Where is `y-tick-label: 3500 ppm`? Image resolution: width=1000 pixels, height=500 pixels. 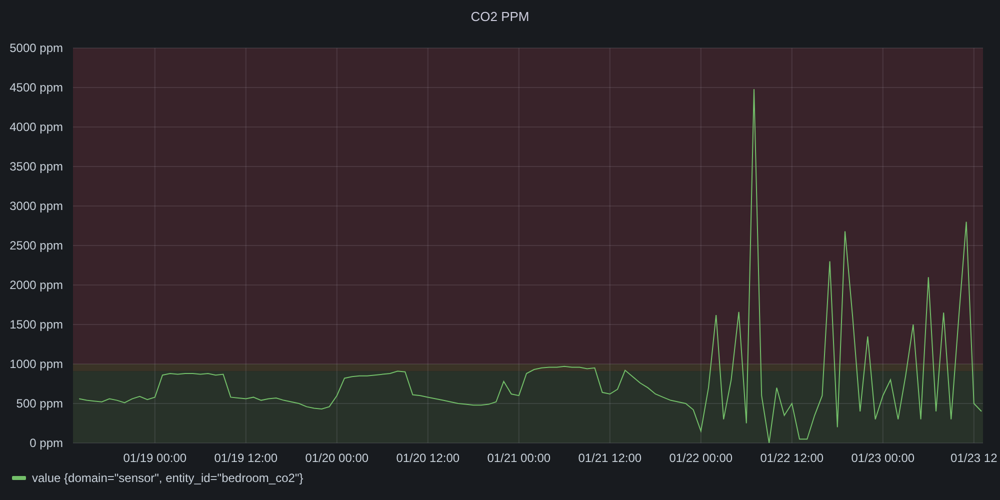
y-tick-label: 3500 ppm is located at coordinates (36, 167).